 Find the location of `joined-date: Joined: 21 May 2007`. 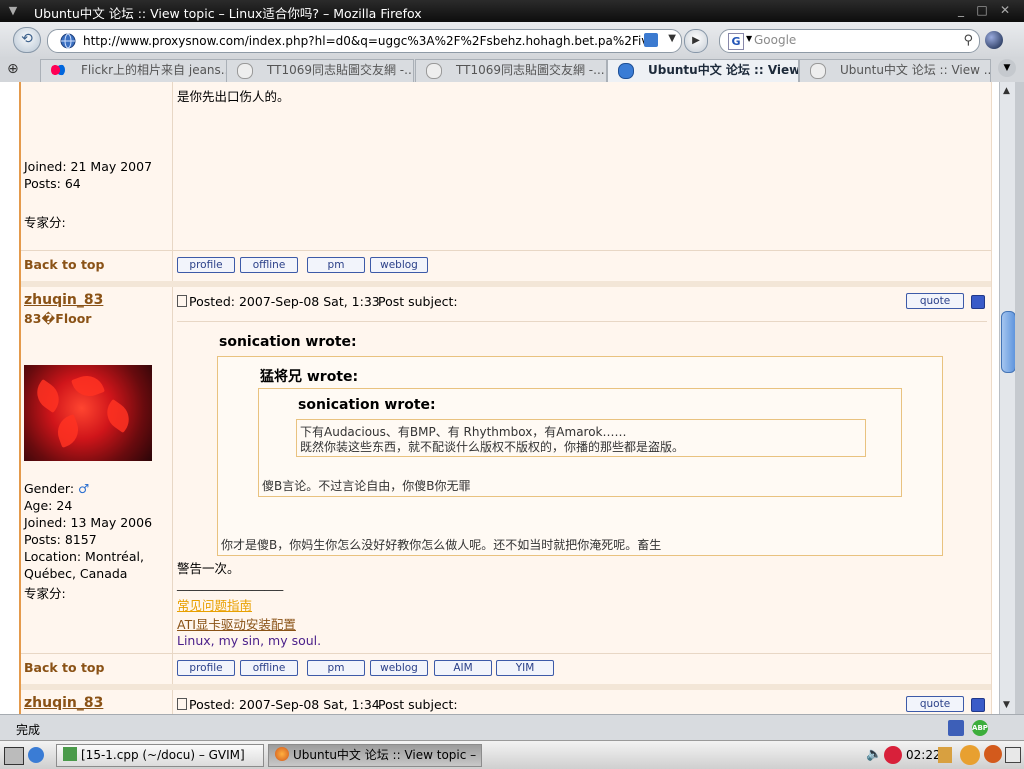

joined-date: Joined: 21 May 2007 is located at coordinates (88, 166).